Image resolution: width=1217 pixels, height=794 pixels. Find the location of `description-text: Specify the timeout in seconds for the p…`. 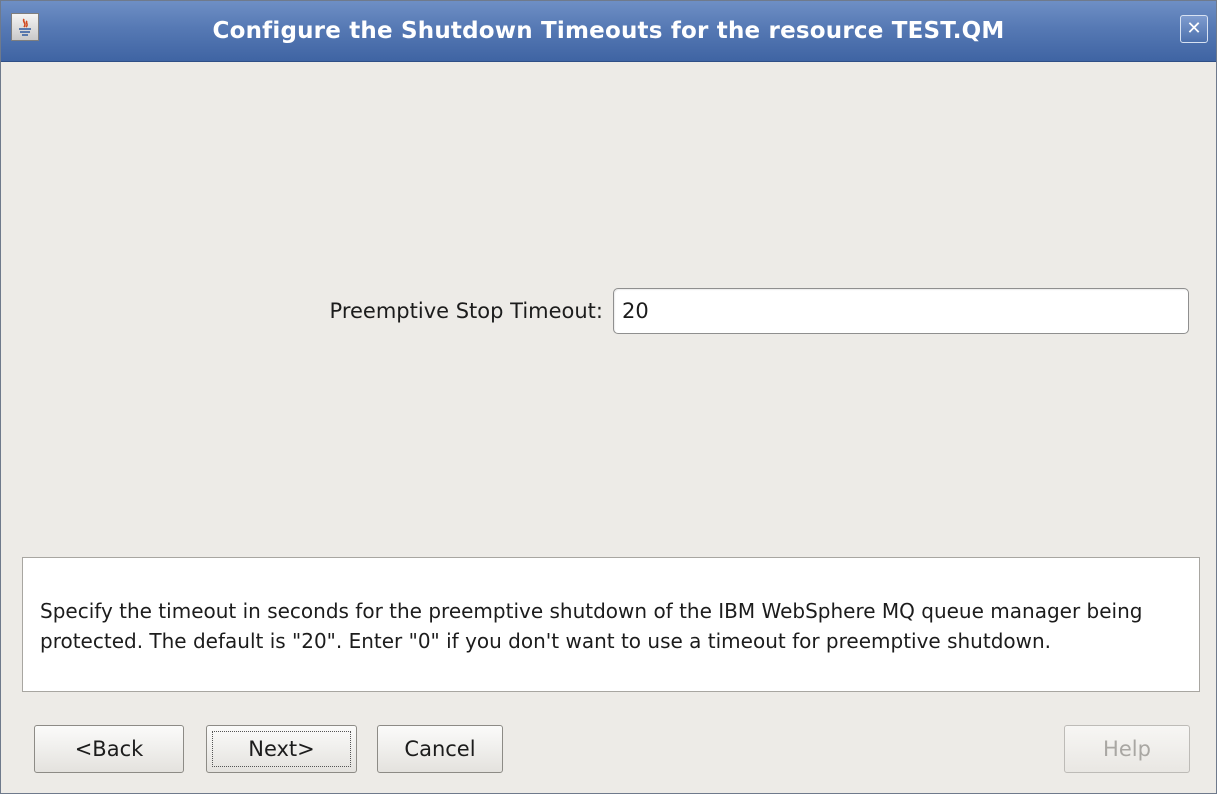

description-text: Specify the timeout in seconds for the p… is located at coordinates (591, 626).